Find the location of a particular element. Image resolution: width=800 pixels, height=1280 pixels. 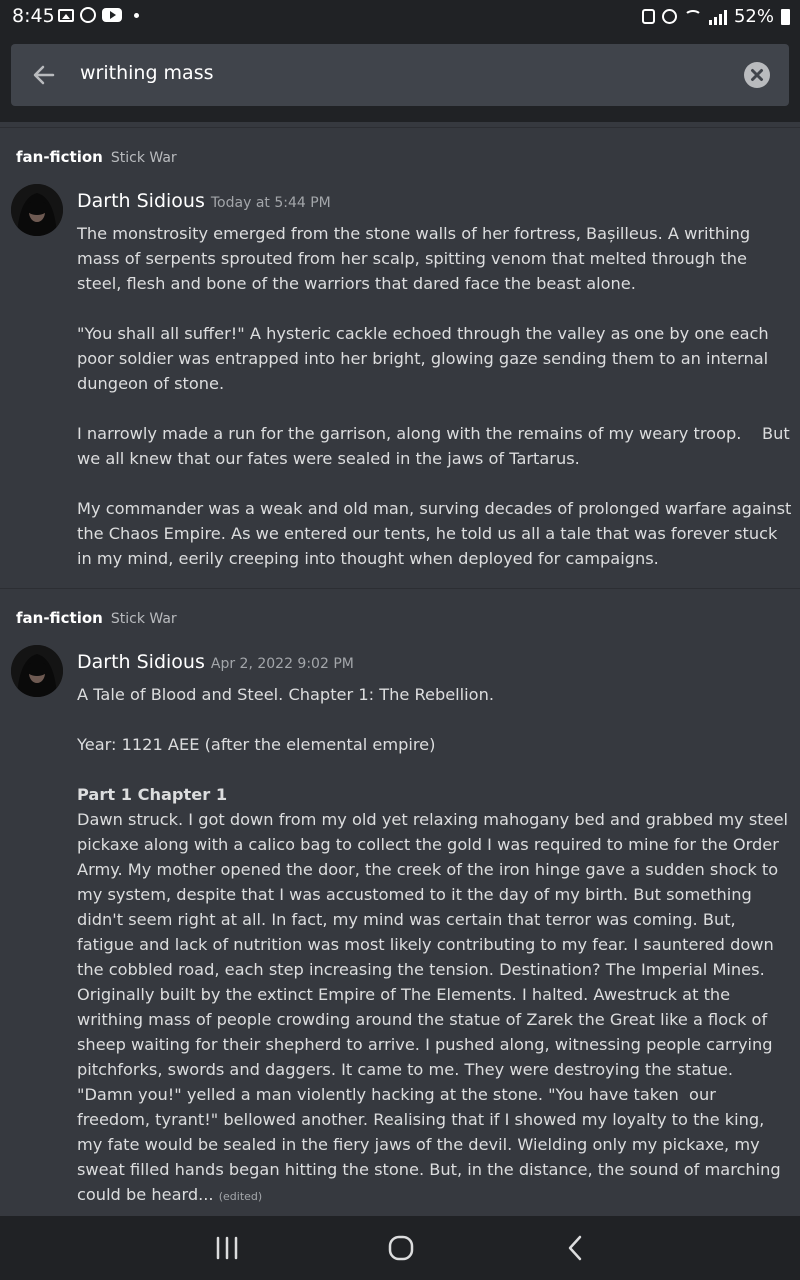

system-icons: 52% is located at coordinates (715, 16).